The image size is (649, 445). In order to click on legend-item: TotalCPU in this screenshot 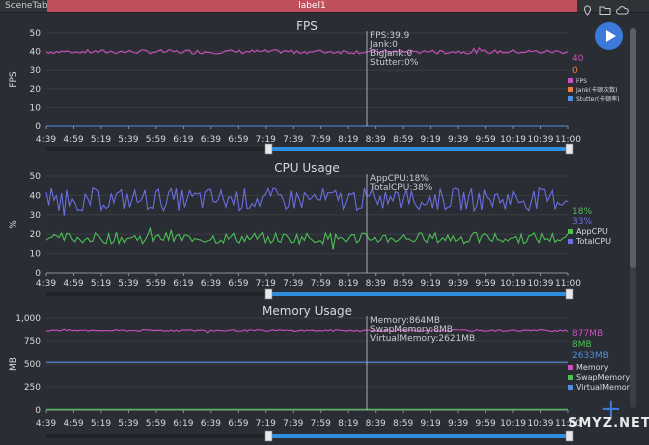, I will do `click(593, 241)`.